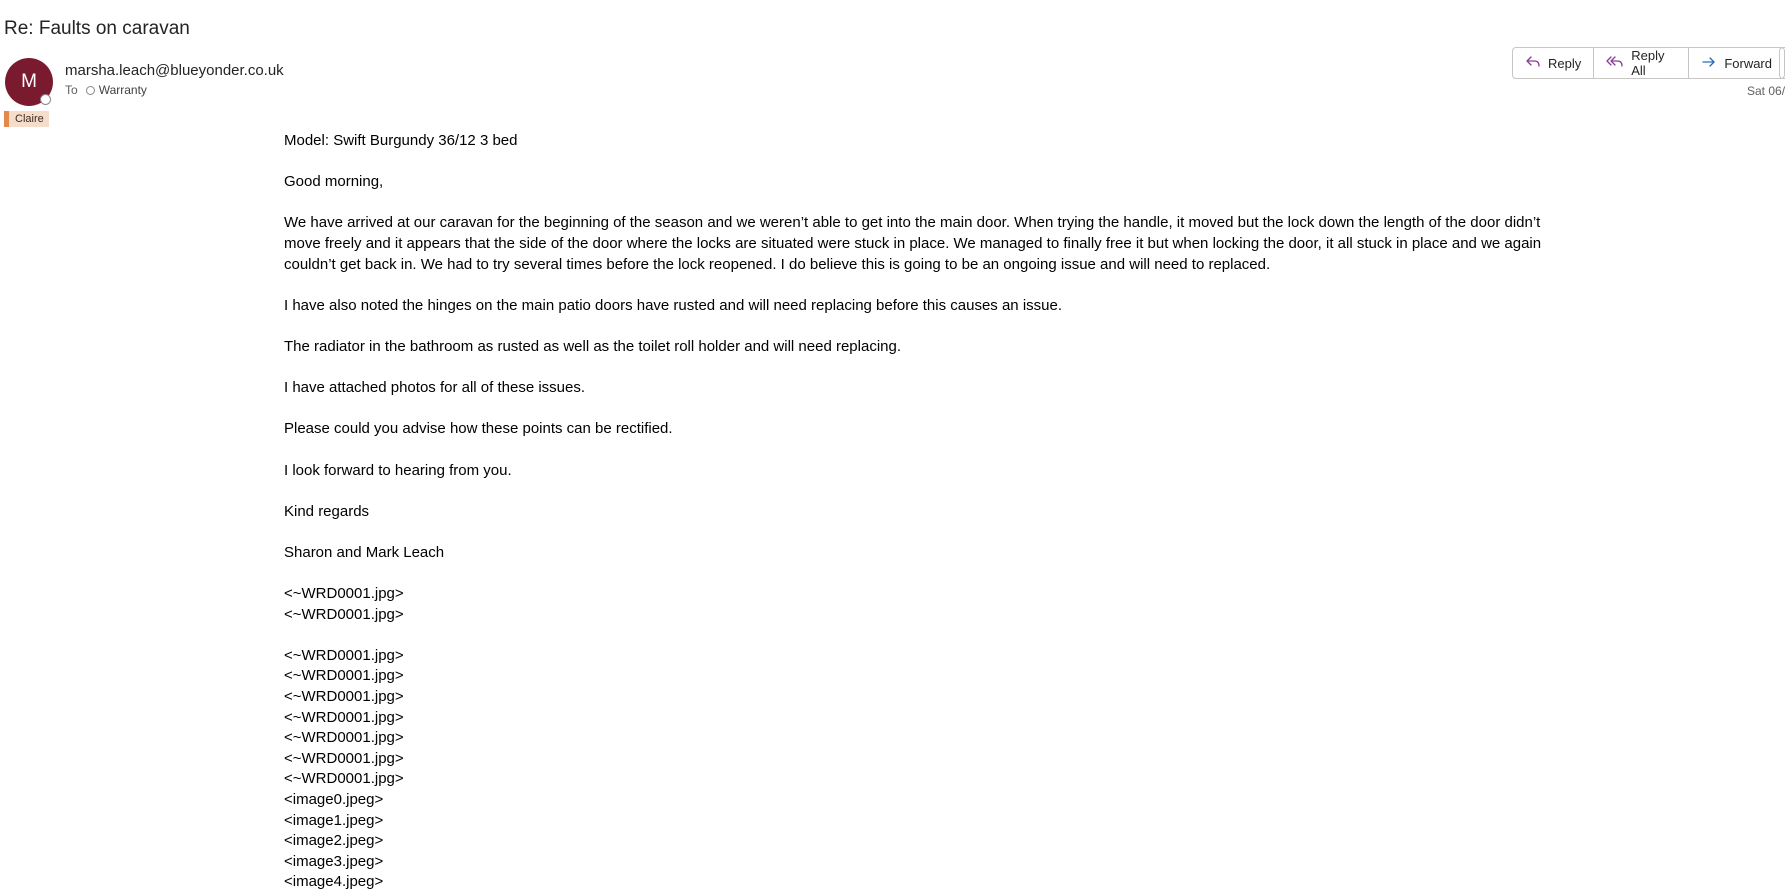  Describe the element at coordinates (929, 604) in the screenshot. I see `attachment-list-1: <~WRD0001.jpg> <~WRD0001.jpg>` at that location.